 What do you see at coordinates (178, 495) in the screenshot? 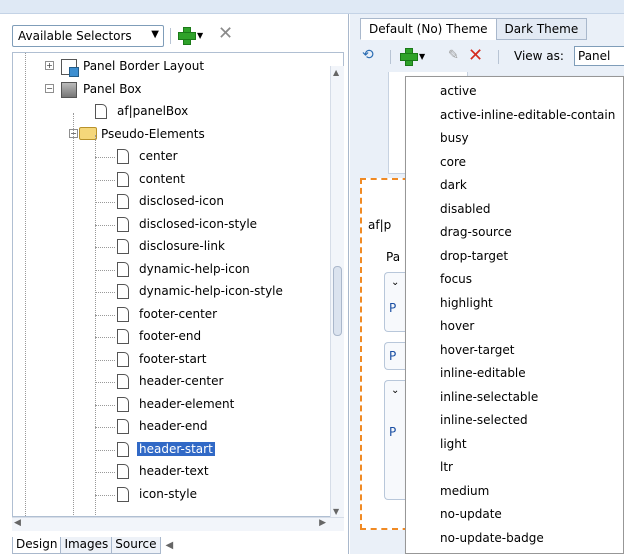
I see `tree-node: icon-style` at bounding box center [178, 495].